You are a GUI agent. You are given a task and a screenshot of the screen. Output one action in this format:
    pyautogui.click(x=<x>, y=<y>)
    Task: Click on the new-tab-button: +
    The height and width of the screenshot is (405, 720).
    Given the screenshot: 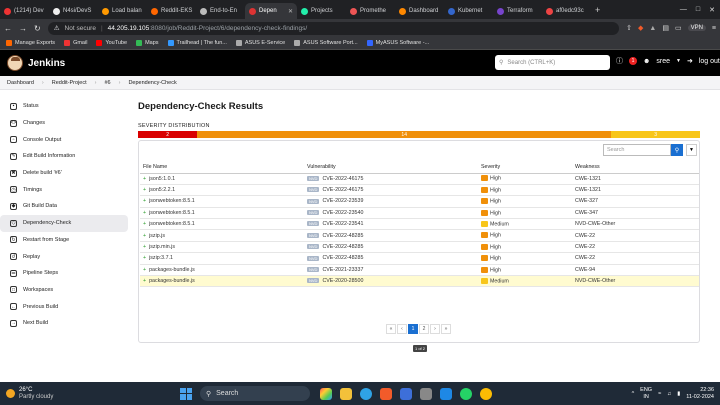 What is the action you would take?
    pyautogui.click(x=597, y=10)
    